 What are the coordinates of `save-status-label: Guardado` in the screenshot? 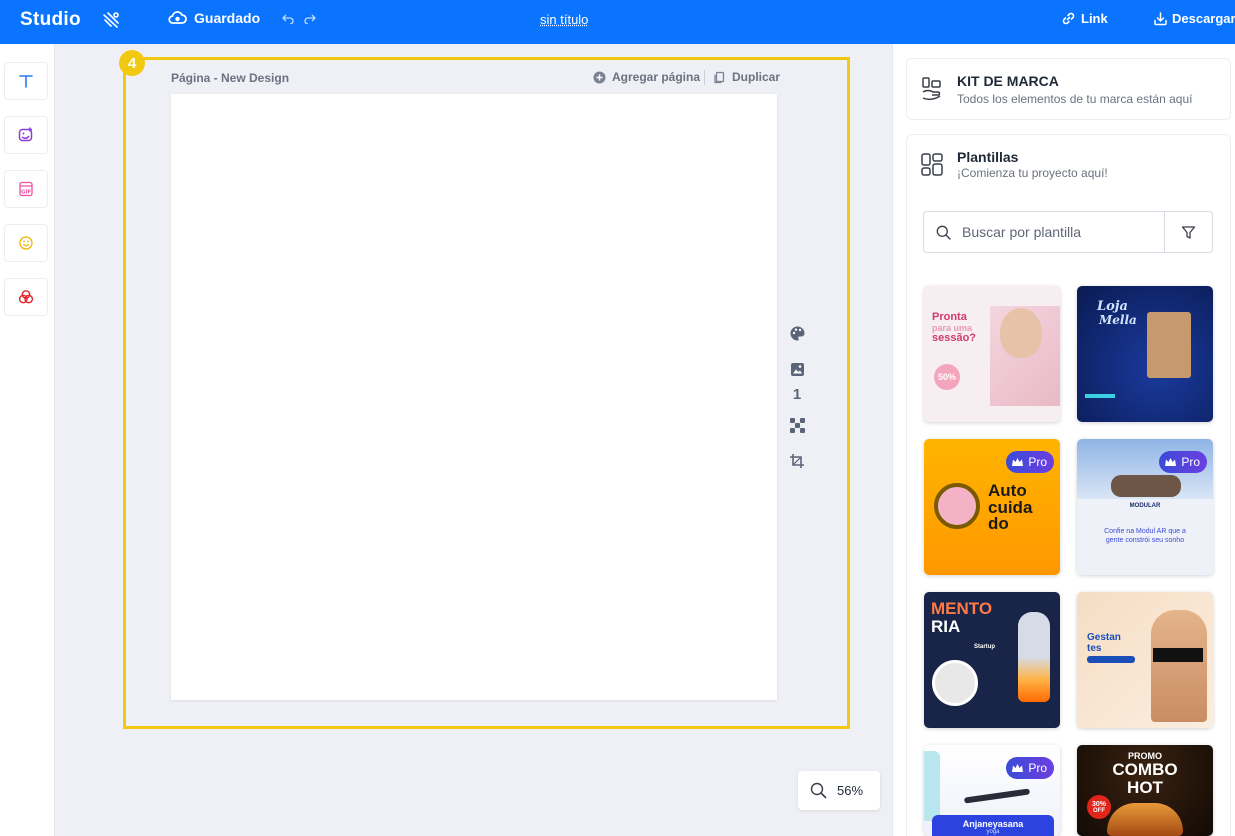 It's located at (227, 18).